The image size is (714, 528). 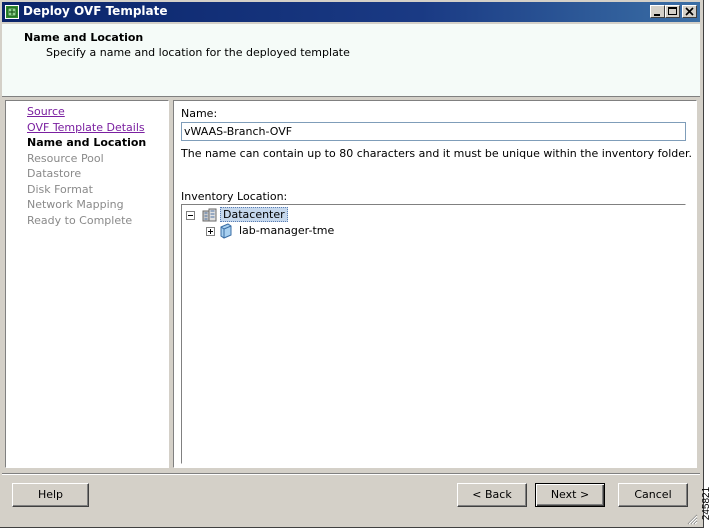 What do you see at coordinates (86, 127) in the screenshot?
I see `step-ovf-template-details: OVF Template Details` at bounding box center [86, 127].